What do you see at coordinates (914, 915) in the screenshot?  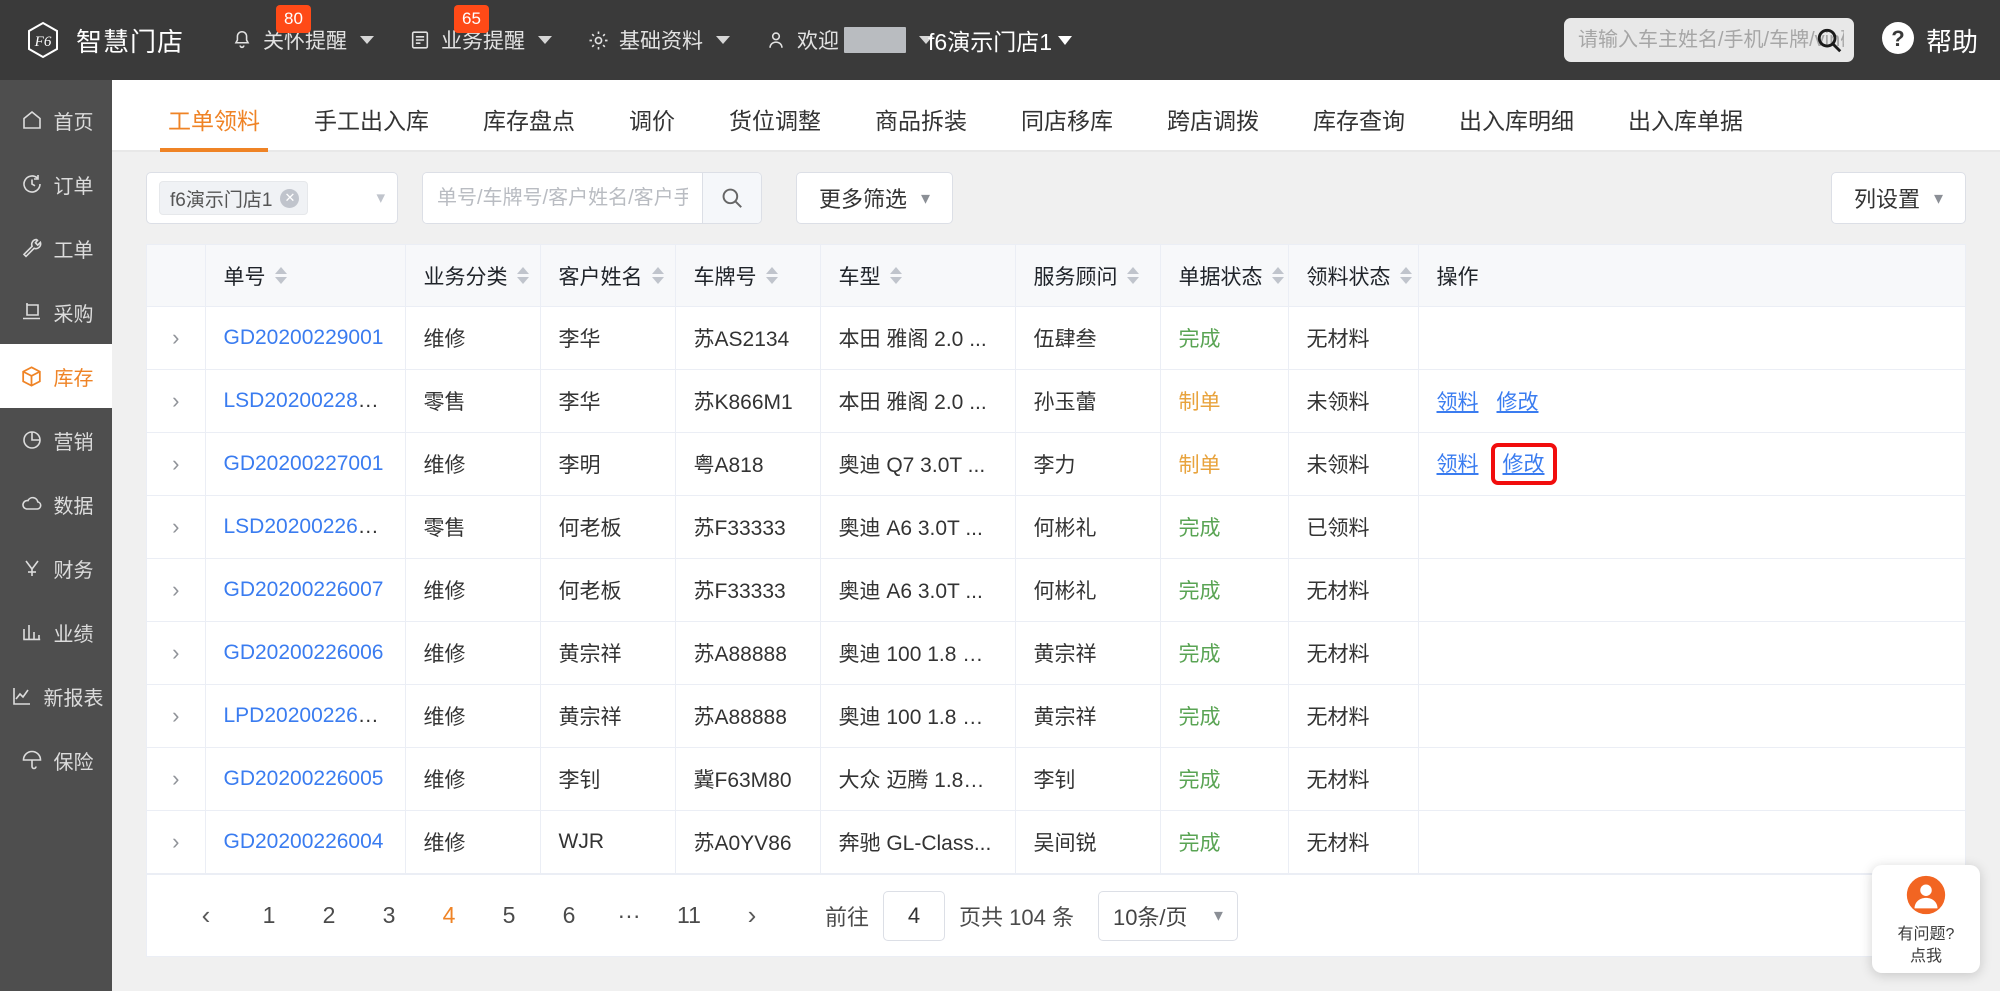 I see `goto-page-input` at bounding box center [914, 915].